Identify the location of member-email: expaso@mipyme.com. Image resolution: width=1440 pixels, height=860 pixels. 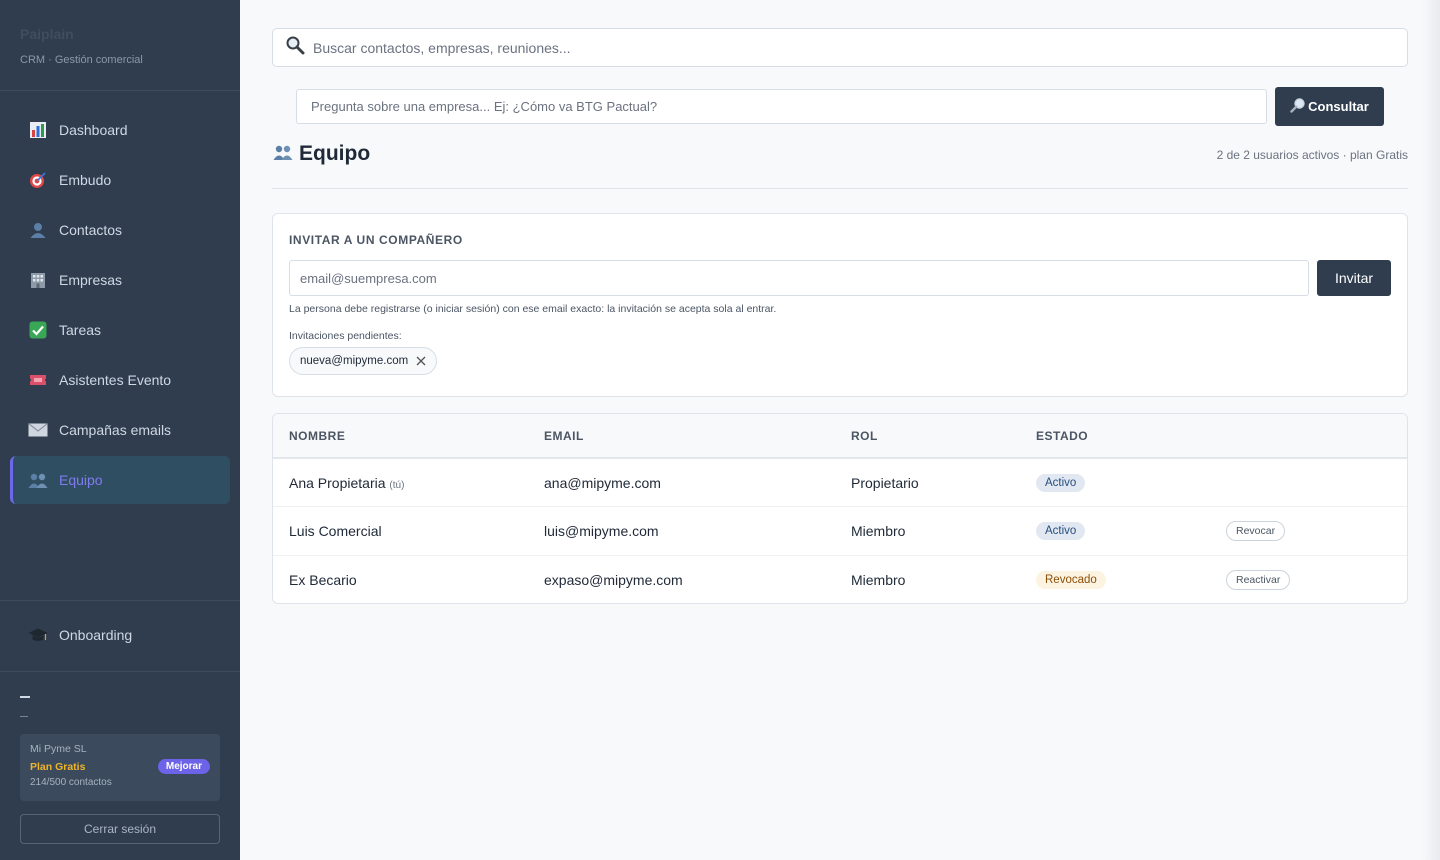
(613, 579).